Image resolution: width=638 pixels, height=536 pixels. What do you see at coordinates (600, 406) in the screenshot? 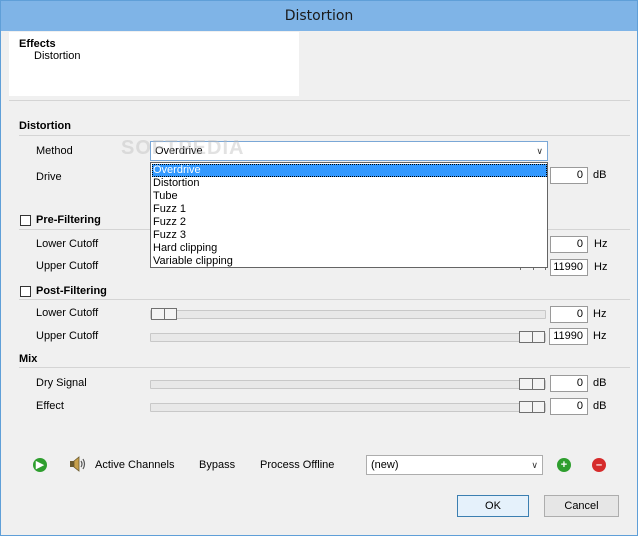
I see `effect-unit: dB` at bounding box center [600, 406].